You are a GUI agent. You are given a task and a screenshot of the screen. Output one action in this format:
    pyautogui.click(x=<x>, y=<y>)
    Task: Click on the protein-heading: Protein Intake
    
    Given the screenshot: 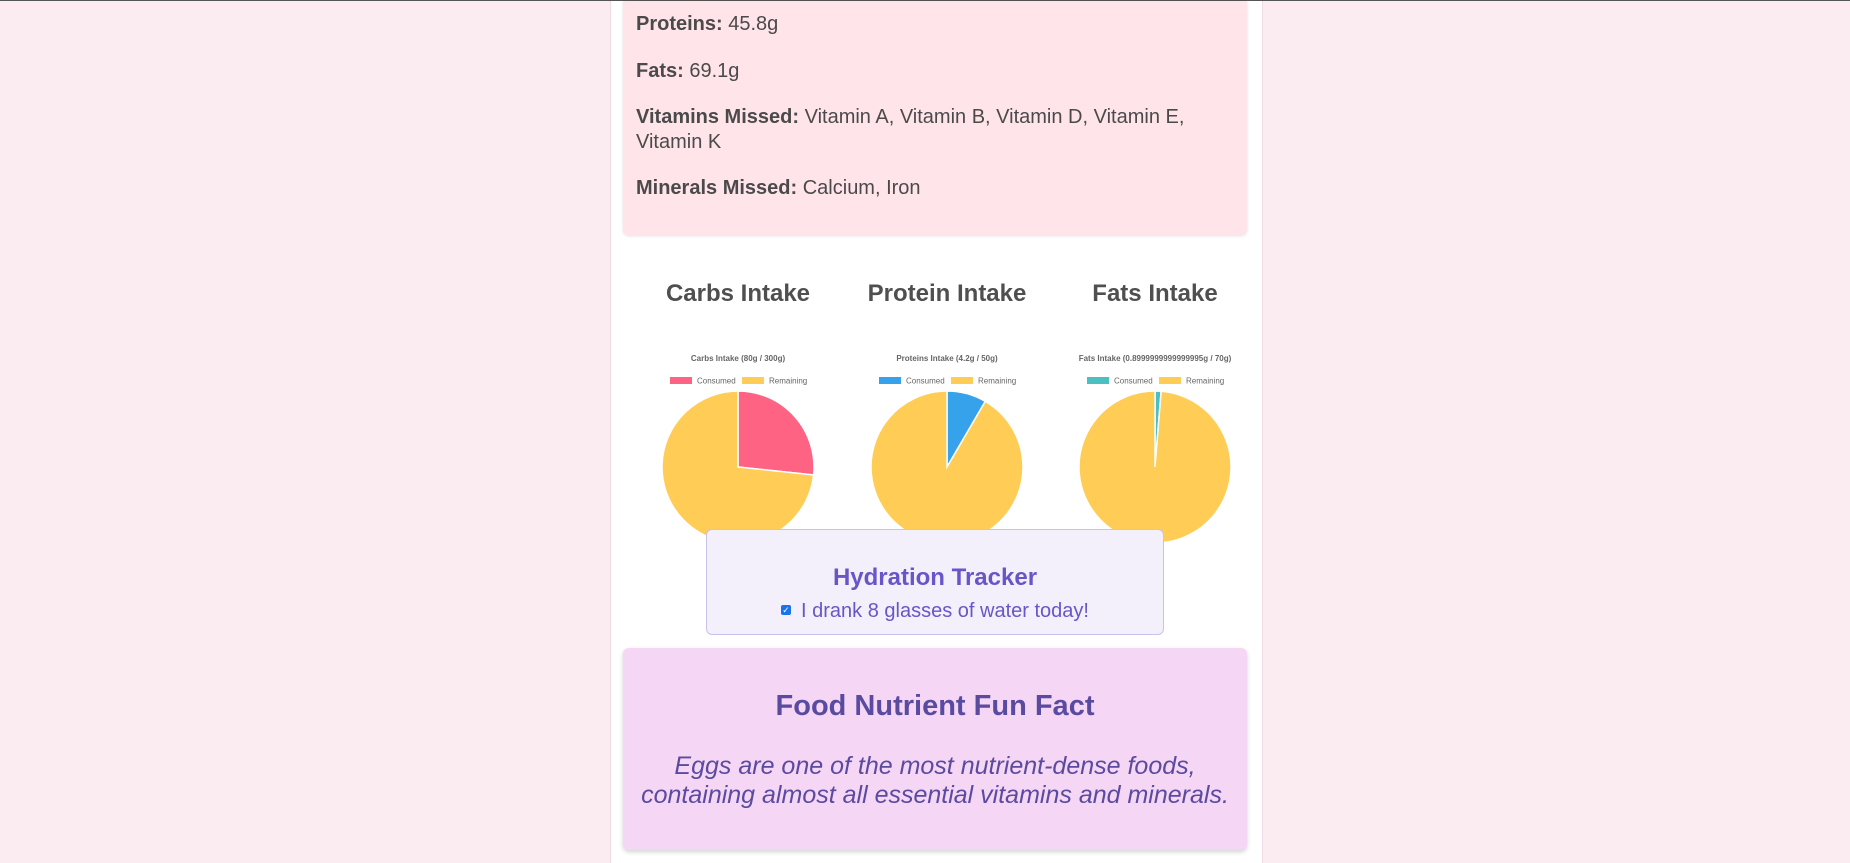 What is the action you would take?
    pyautogui.click(x=947, y=293)
    